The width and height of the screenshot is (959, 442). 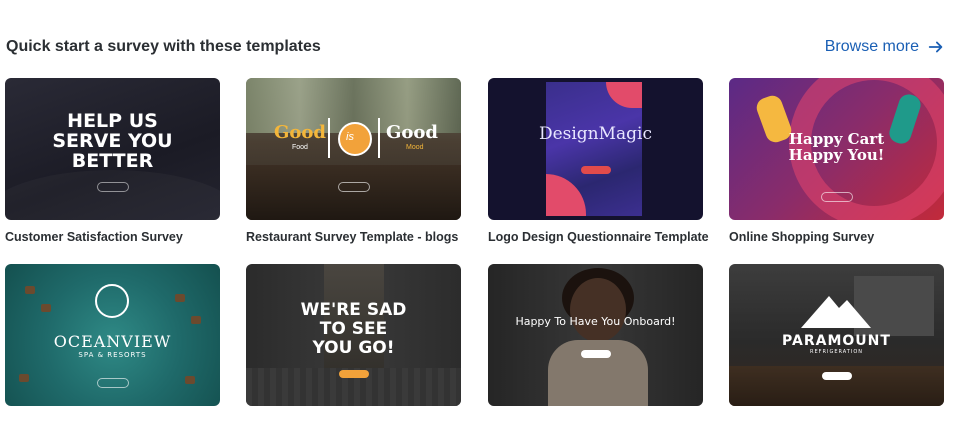 What do you see at coordinates (112, 301) in the screenshot?
I see `wave-logo-icon` at bounding box center [112, 301].